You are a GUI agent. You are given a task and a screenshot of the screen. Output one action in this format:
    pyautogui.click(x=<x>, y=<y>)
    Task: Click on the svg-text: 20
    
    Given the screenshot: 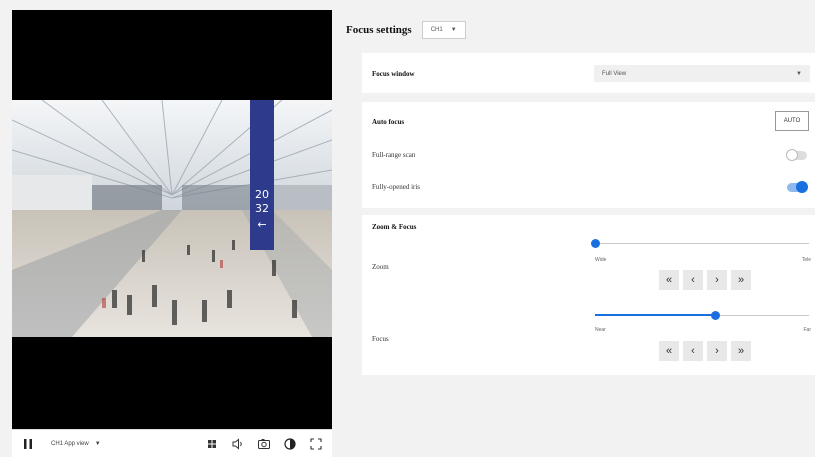 What is the action you would take?
    pyautogui.click(x=262, y=194)
    